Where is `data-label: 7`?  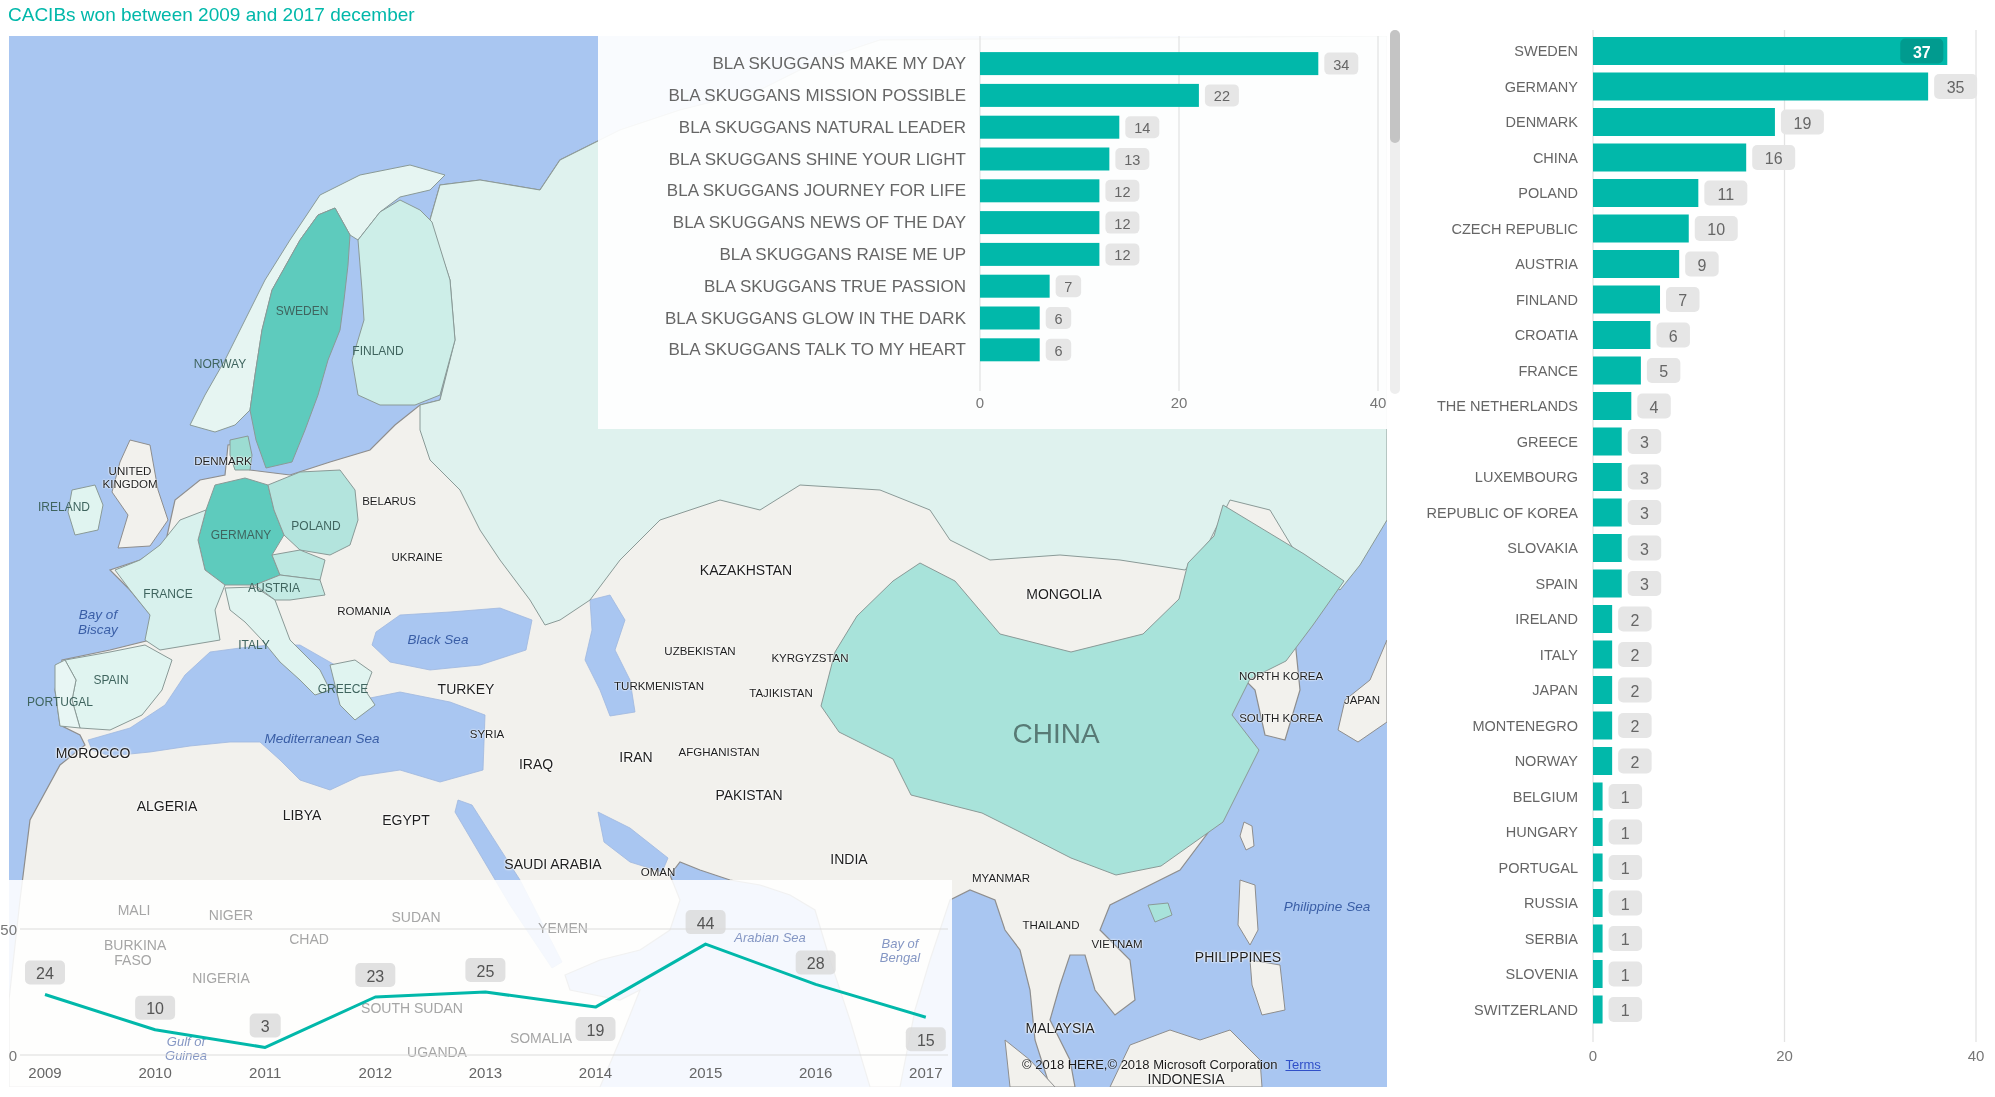 data-label: 7 is located at coordinates (1683, 299).